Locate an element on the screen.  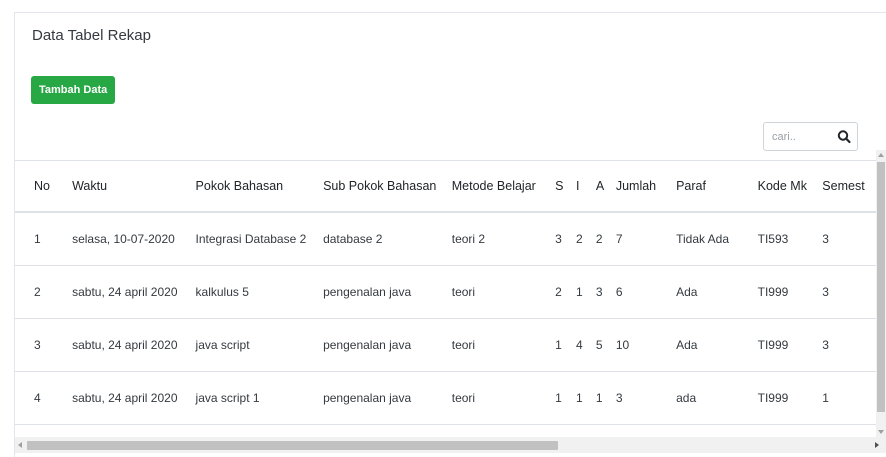
cell-i: 2 is located at coordinates (585, 239).